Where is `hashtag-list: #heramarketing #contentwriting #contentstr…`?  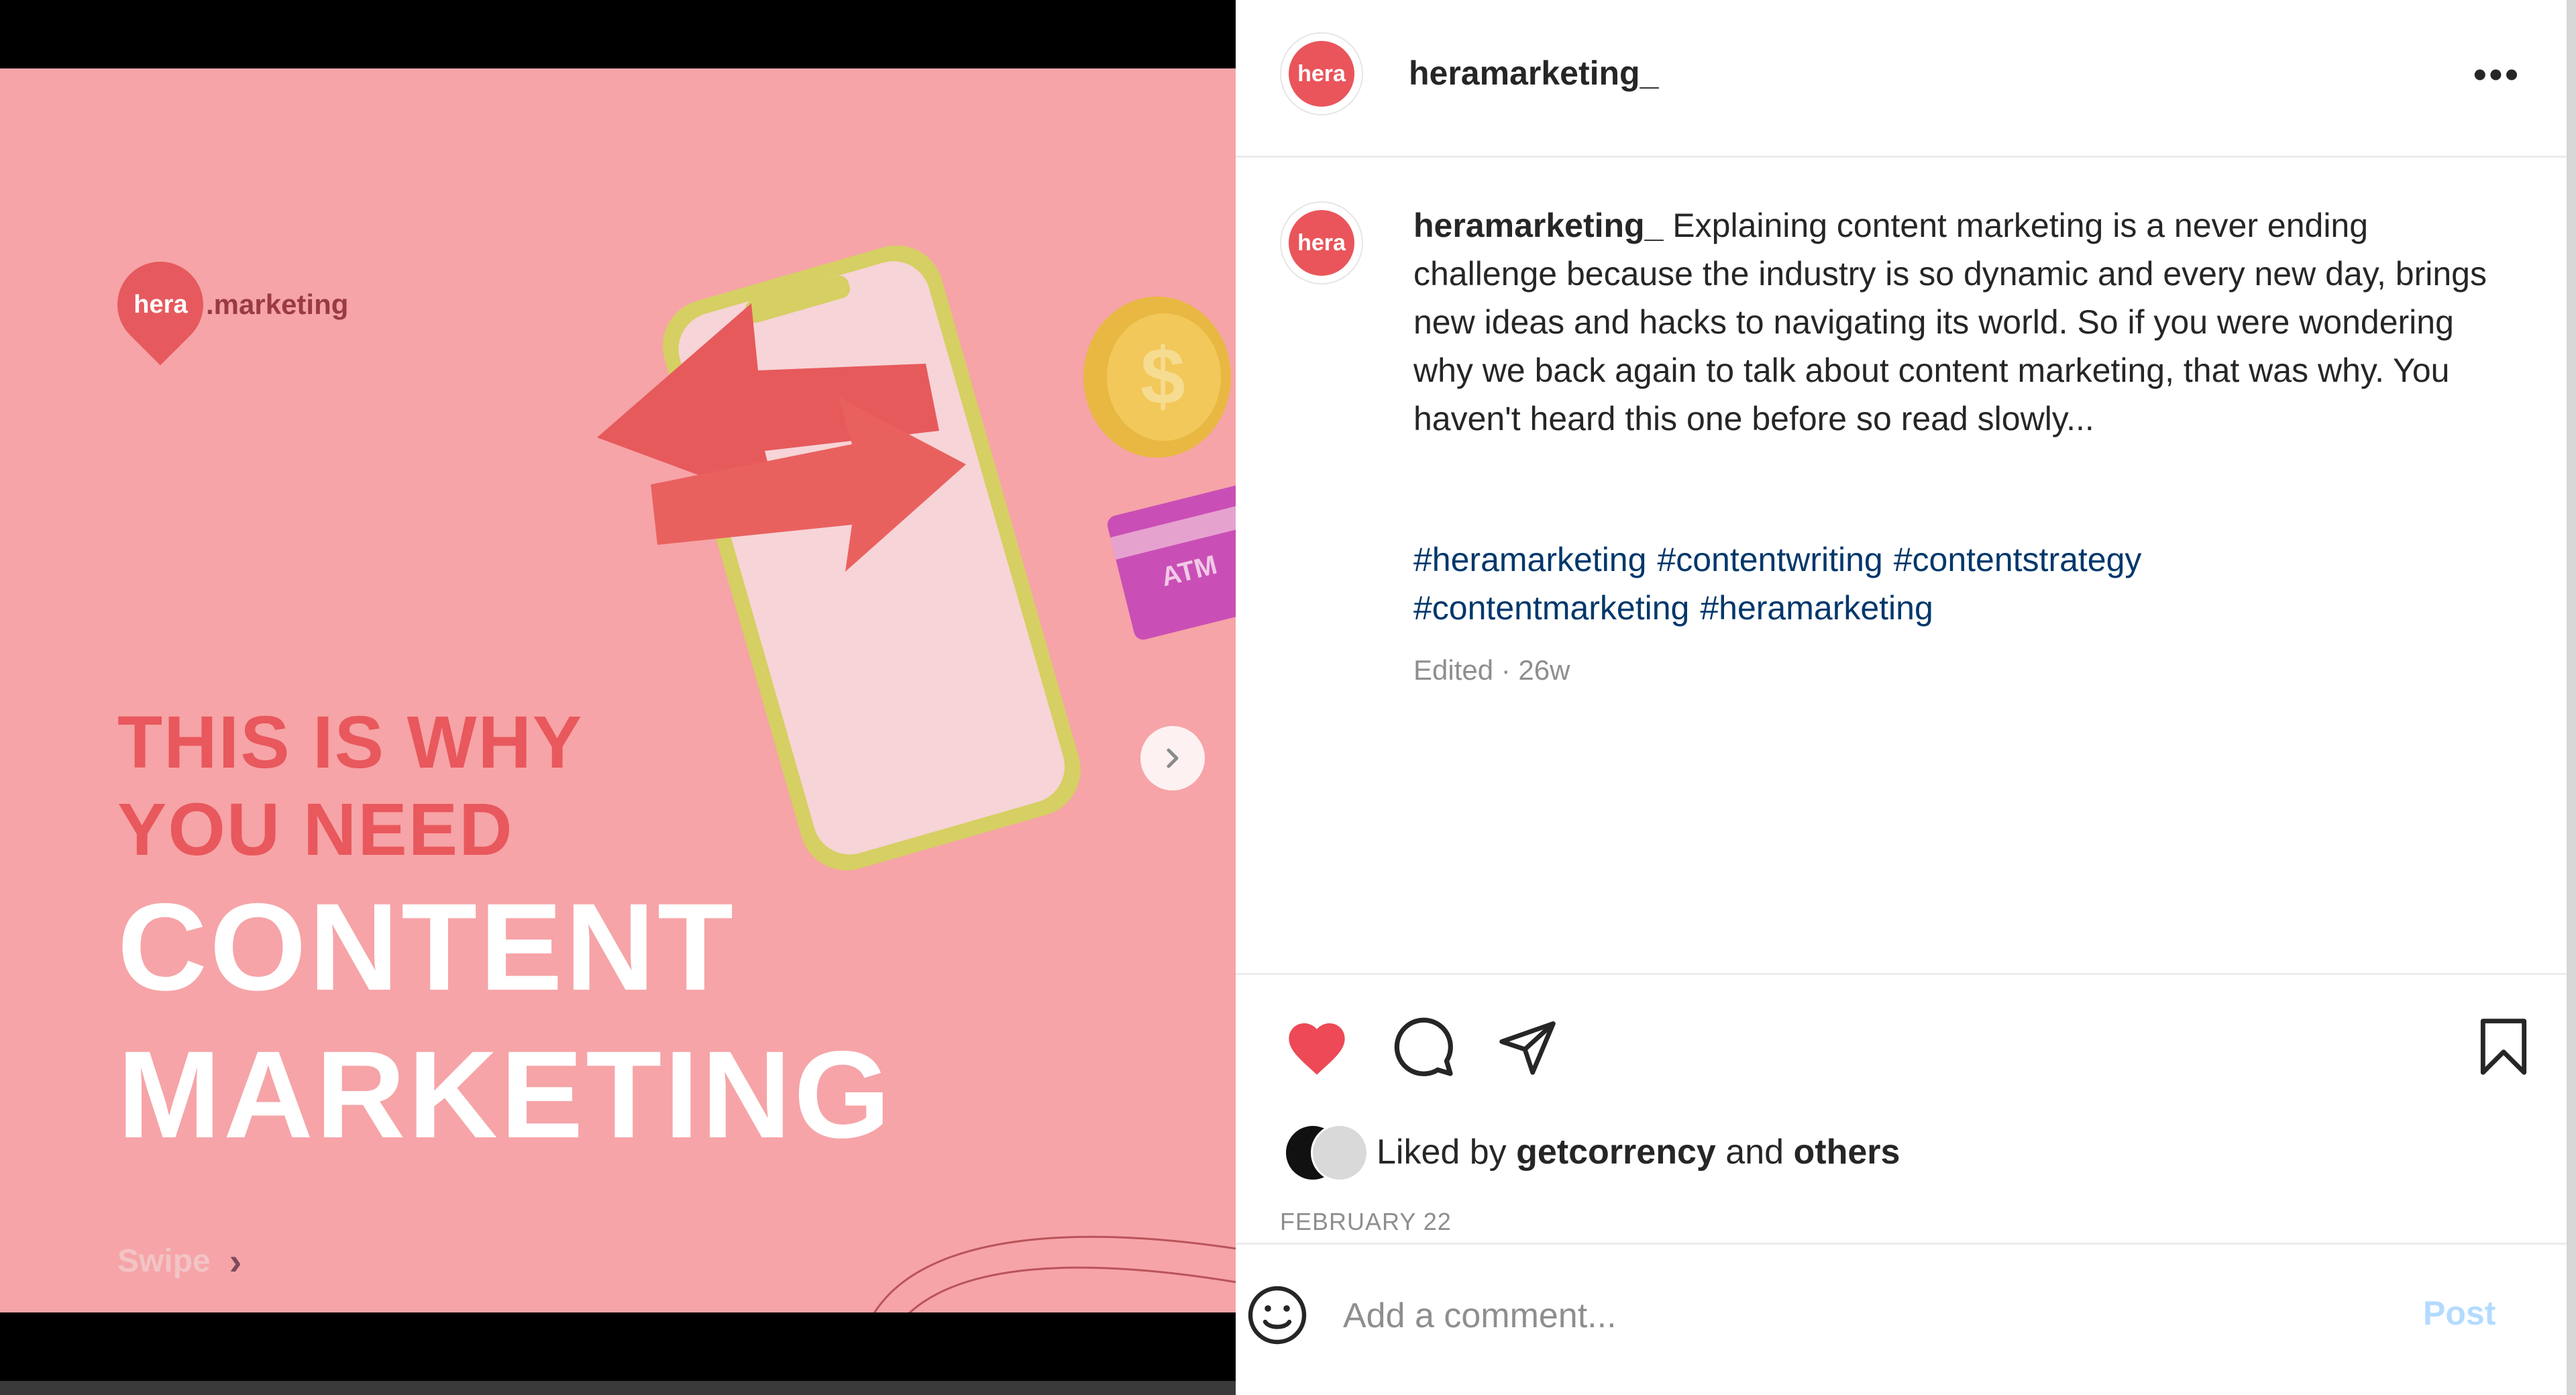 hashtag-list: #heramarketing #contentwriting #contentstr… is located at coordinates (1916, 583).